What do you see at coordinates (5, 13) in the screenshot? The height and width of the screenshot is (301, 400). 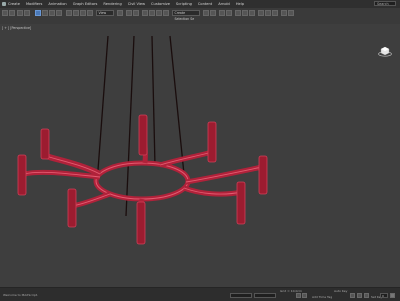 I see `undo-icon` at bounding box center [5, 13].